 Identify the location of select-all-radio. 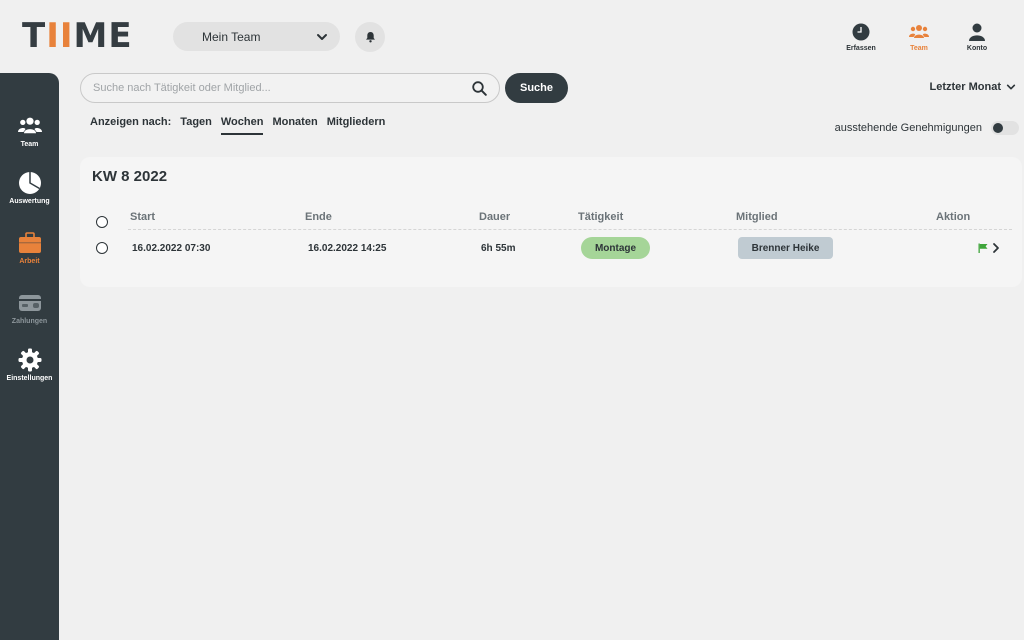
(102, 222).